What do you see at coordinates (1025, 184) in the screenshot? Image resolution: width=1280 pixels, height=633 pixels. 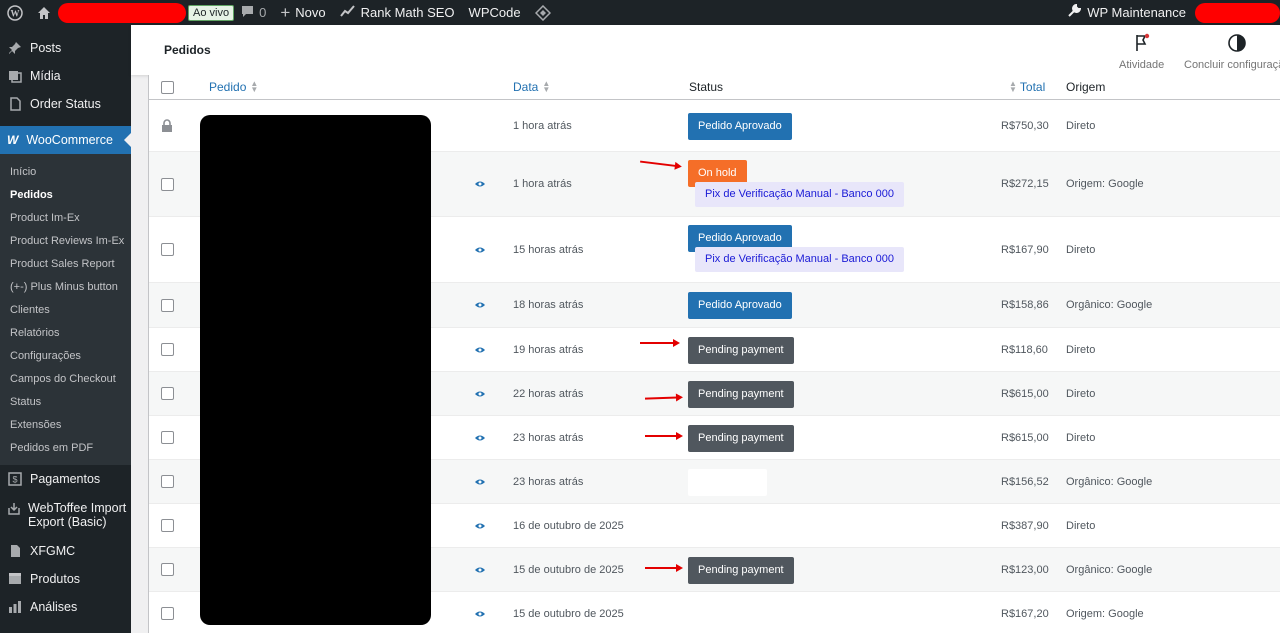 I see `order-total: R$272,15` at bounding box center [1025, 184].